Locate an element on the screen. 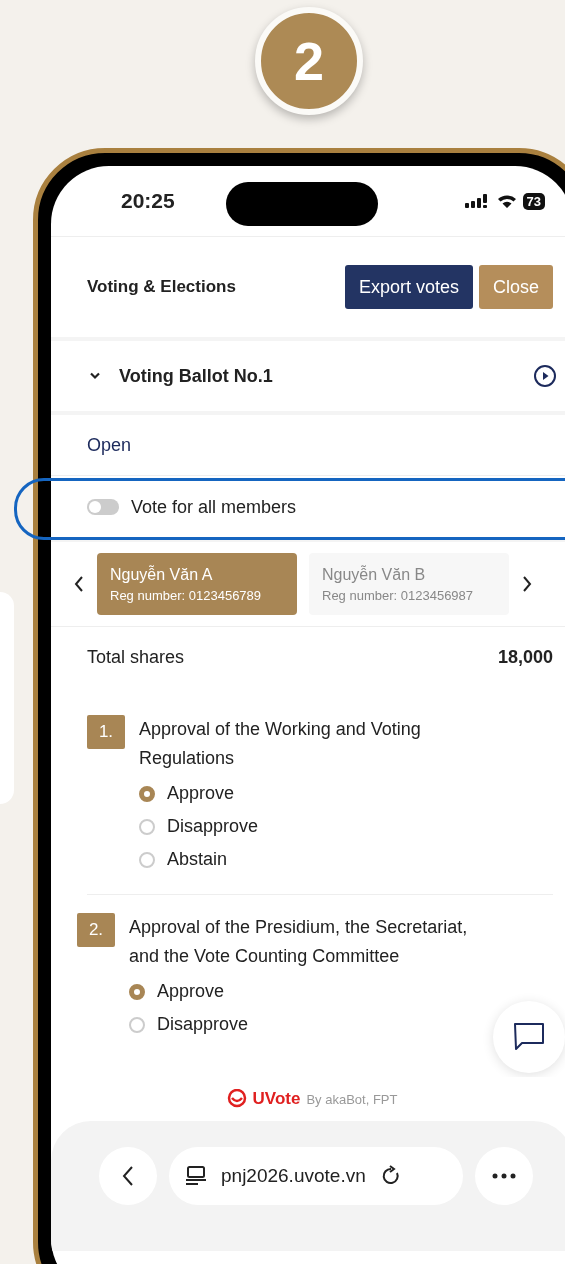  next-icon is located at coordinates (527, 584).